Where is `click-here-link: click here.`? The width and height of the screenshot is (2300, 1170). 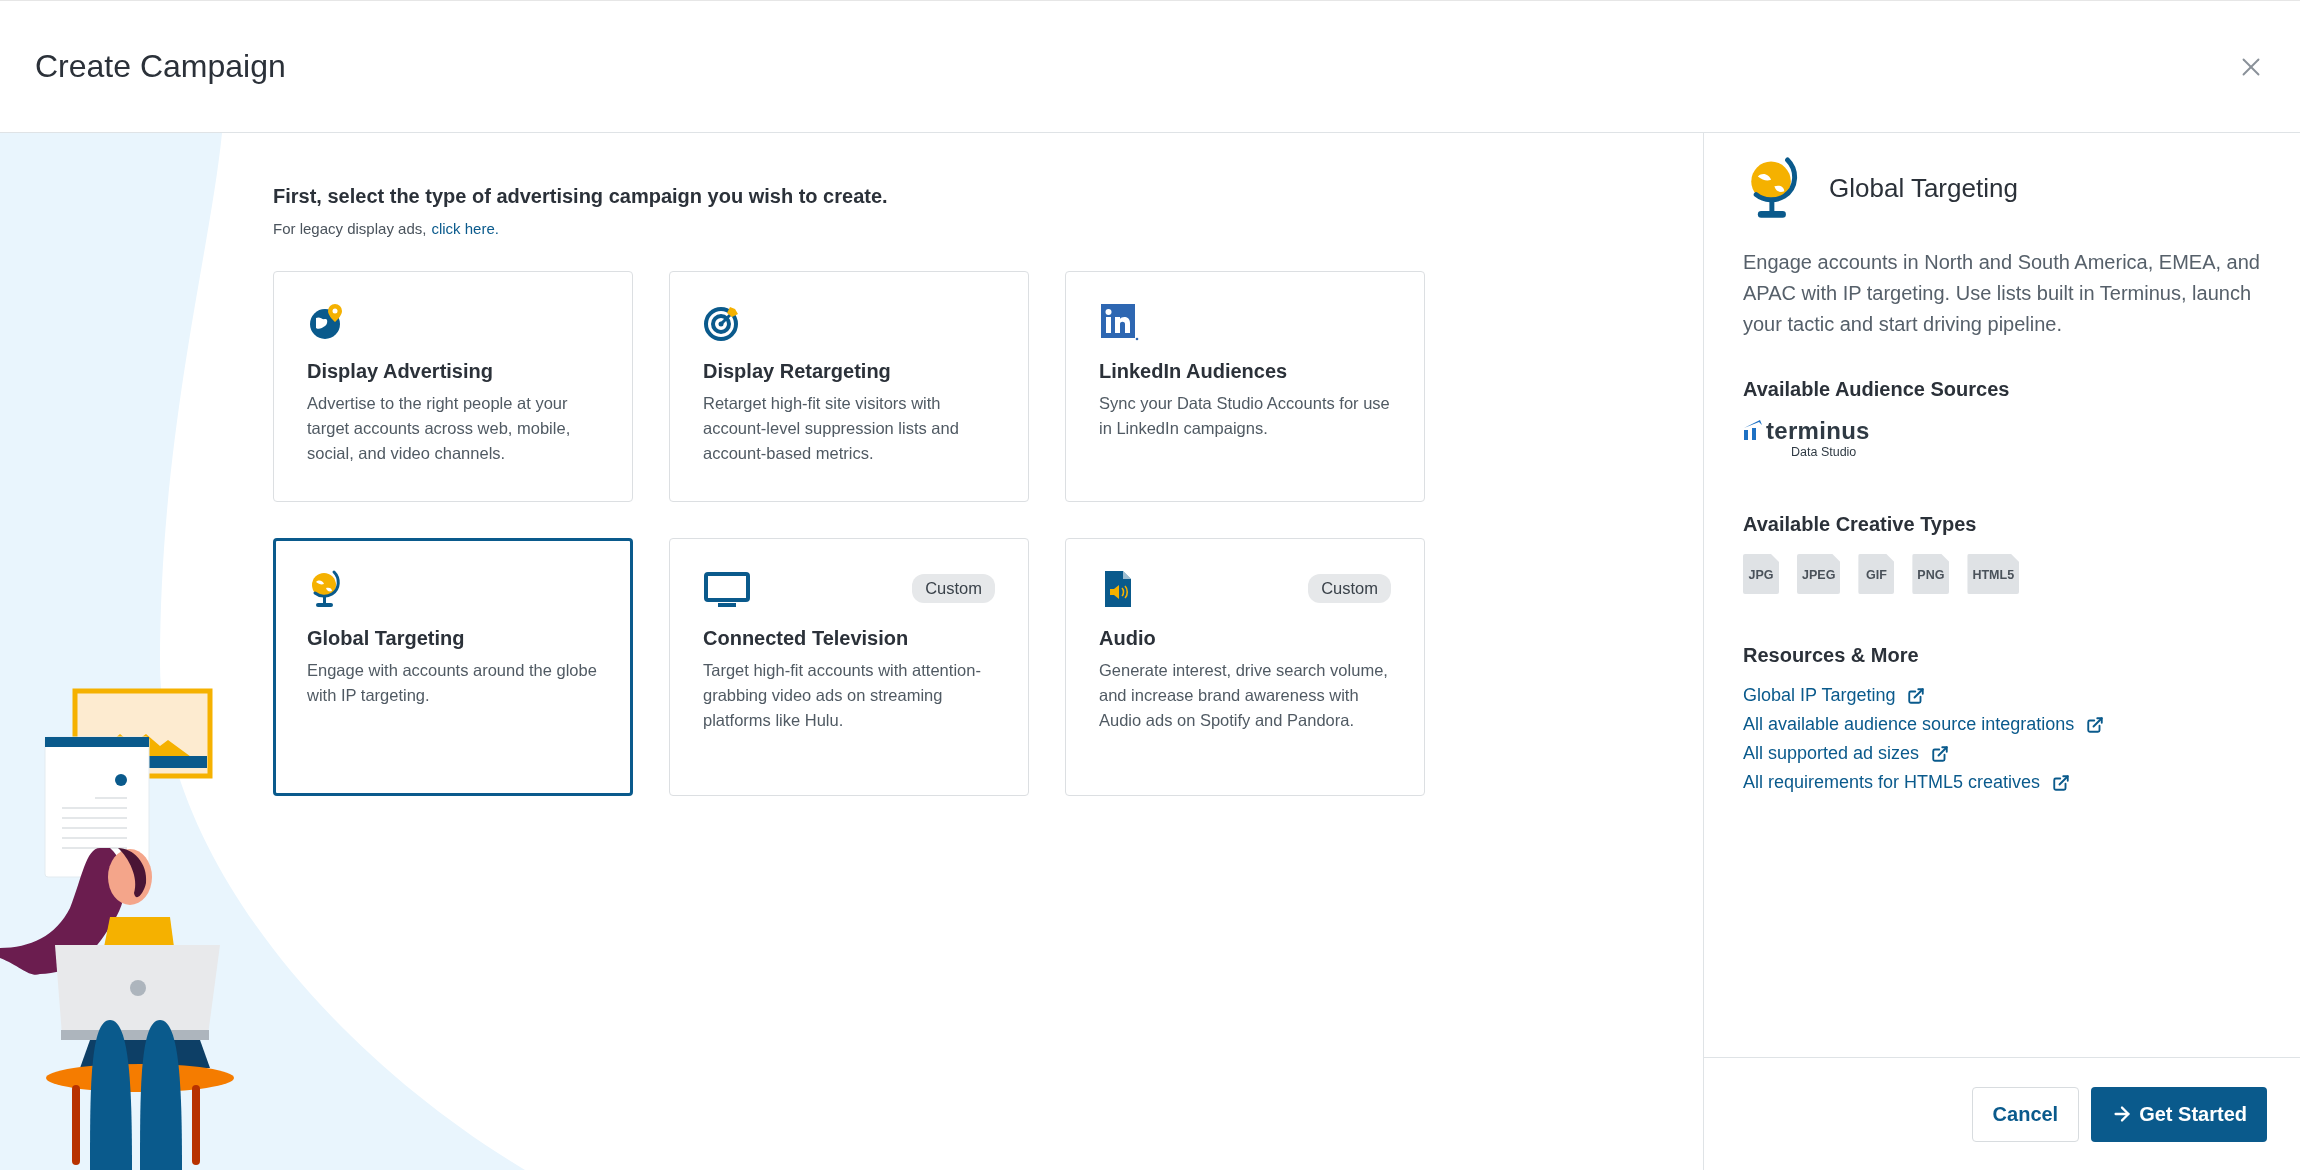
click-here-link: click here. is located at coordinates (465, 228).